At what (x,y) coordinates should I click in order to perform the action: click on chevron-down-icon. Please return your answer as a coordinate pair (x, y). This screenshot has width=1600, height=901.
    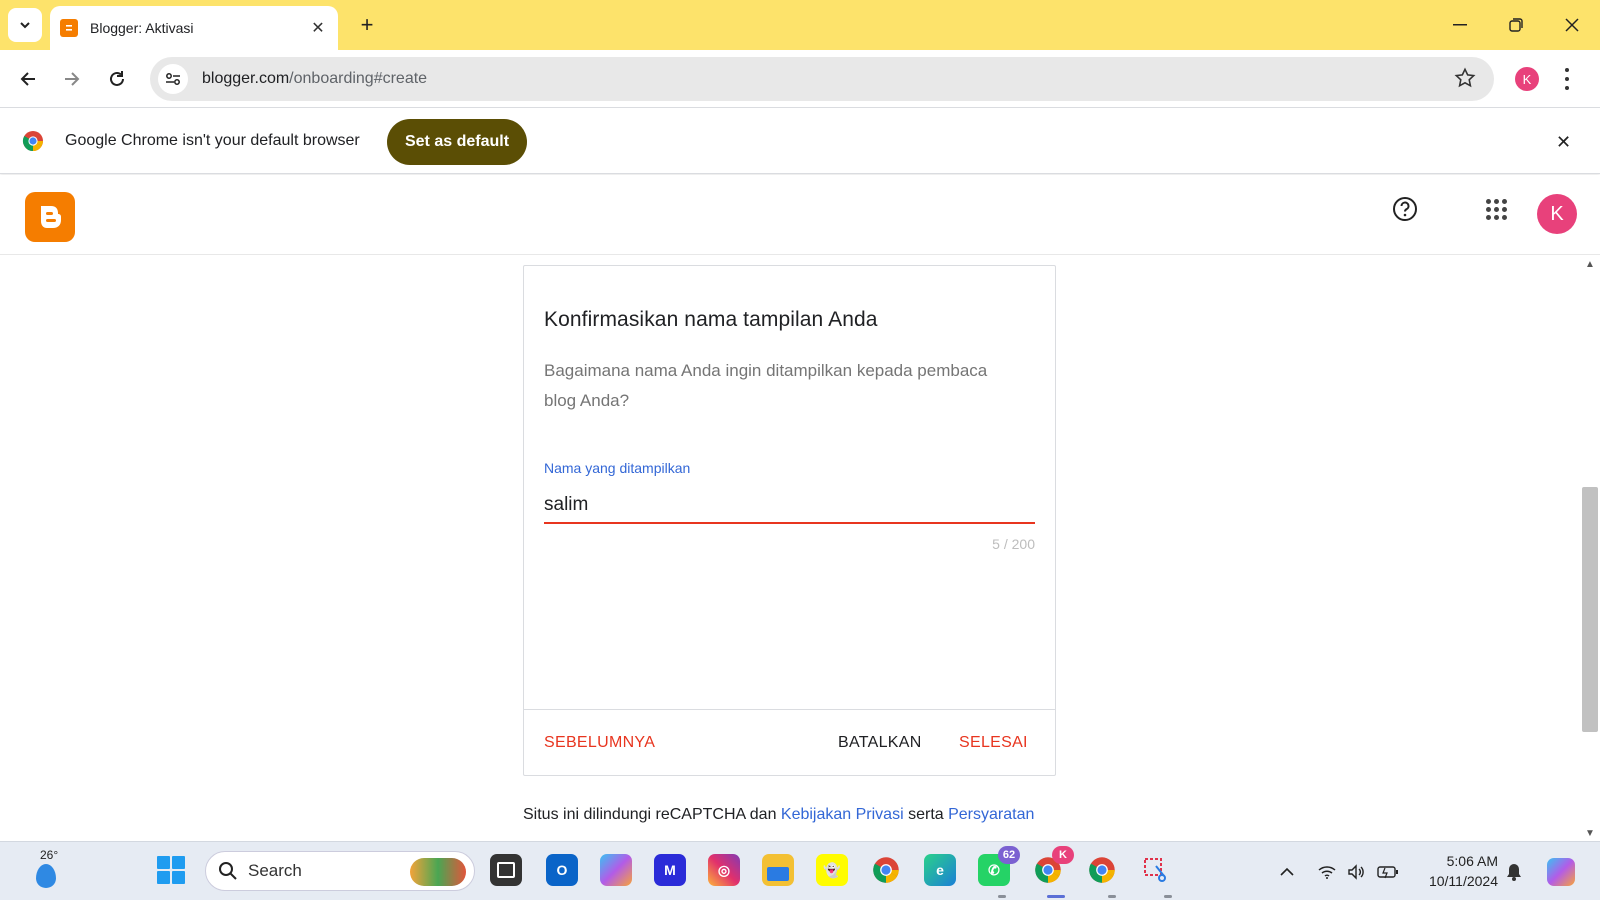
    Looking at the image, I should click on (25, 25).